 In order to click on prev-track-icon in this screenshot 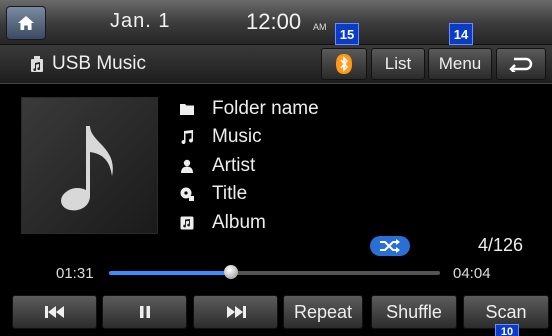, I will do `click(54, 312)`.